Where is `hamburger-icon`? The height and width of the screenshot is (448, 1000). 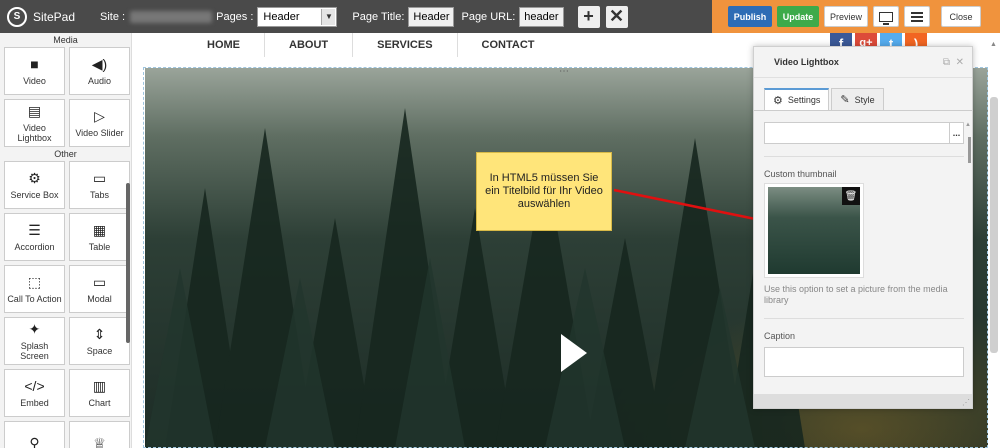 hamburger-icon is located at coordinates (917, 16).